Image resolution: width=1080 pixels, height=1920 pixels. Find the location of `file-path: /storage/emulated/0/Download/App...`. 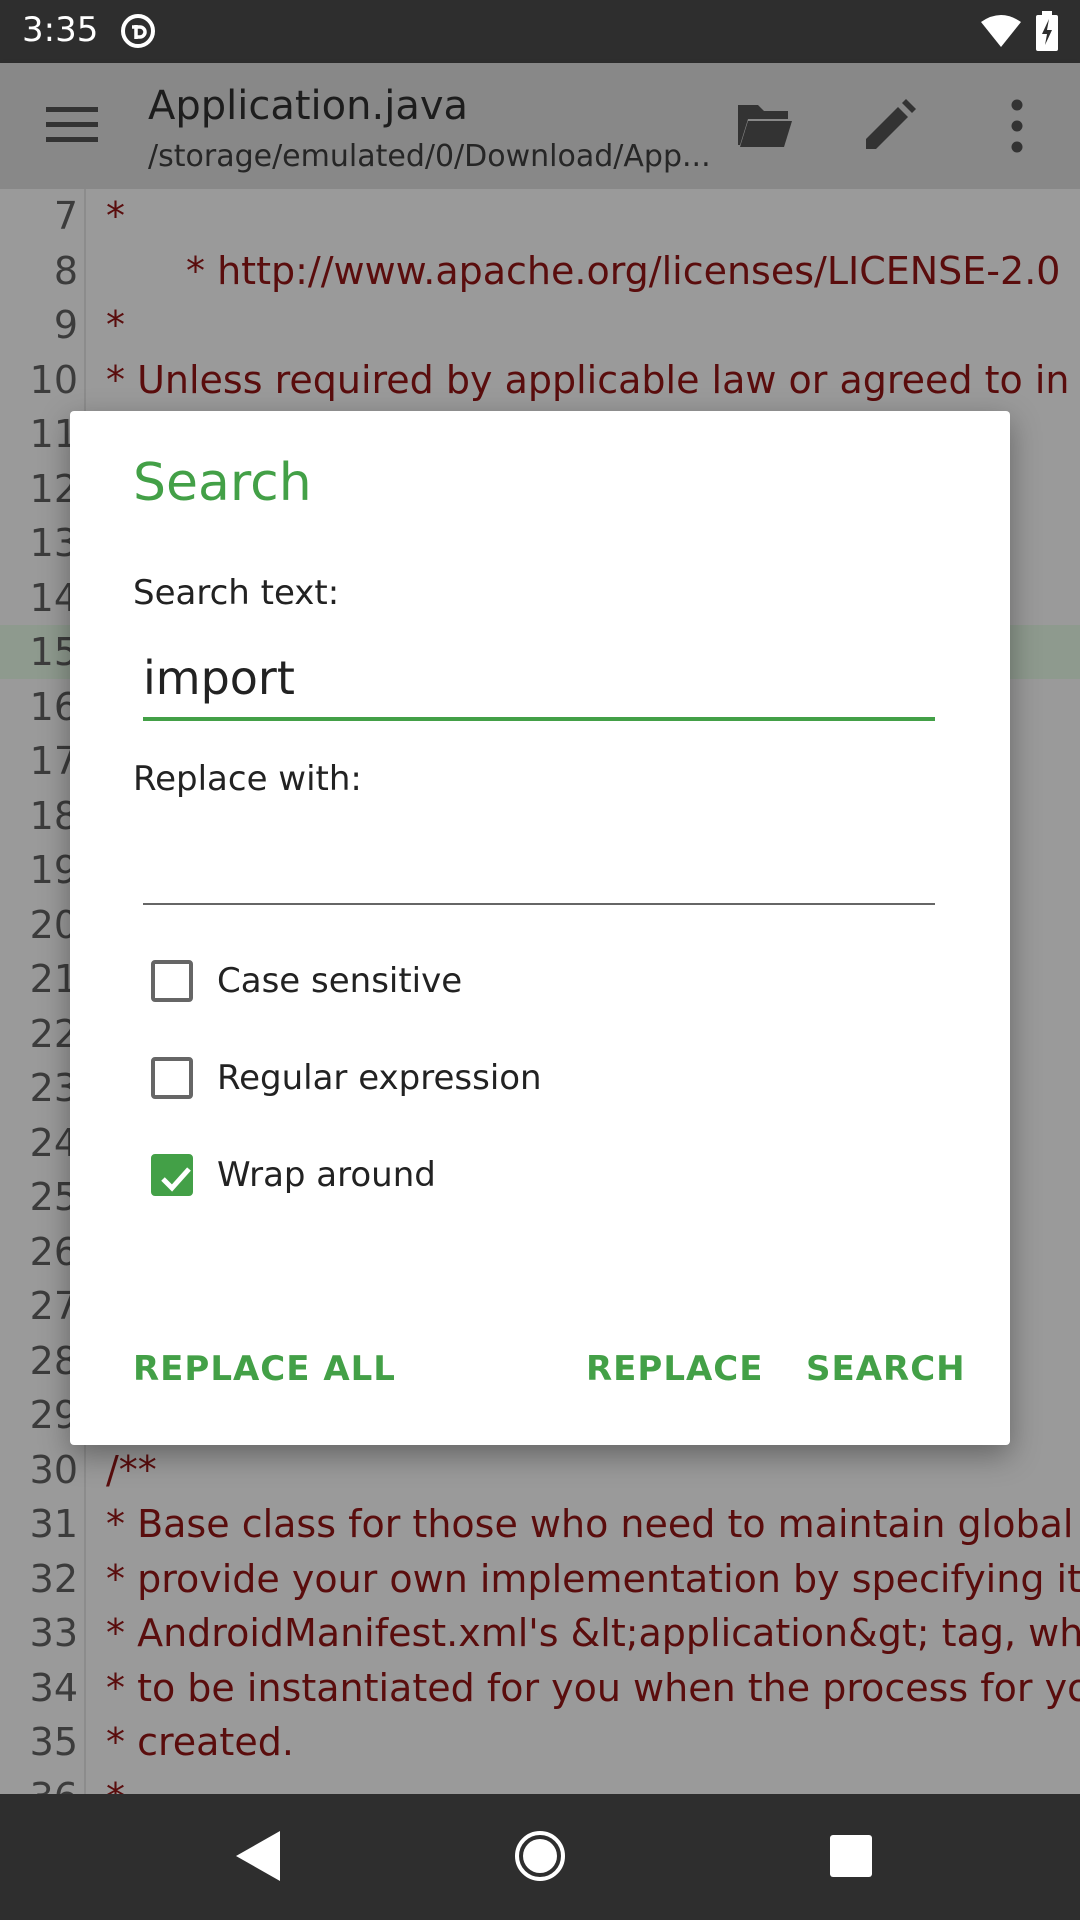

file-path: /storage/emulated/0/Download/App... is located at coordinates (429, 156).